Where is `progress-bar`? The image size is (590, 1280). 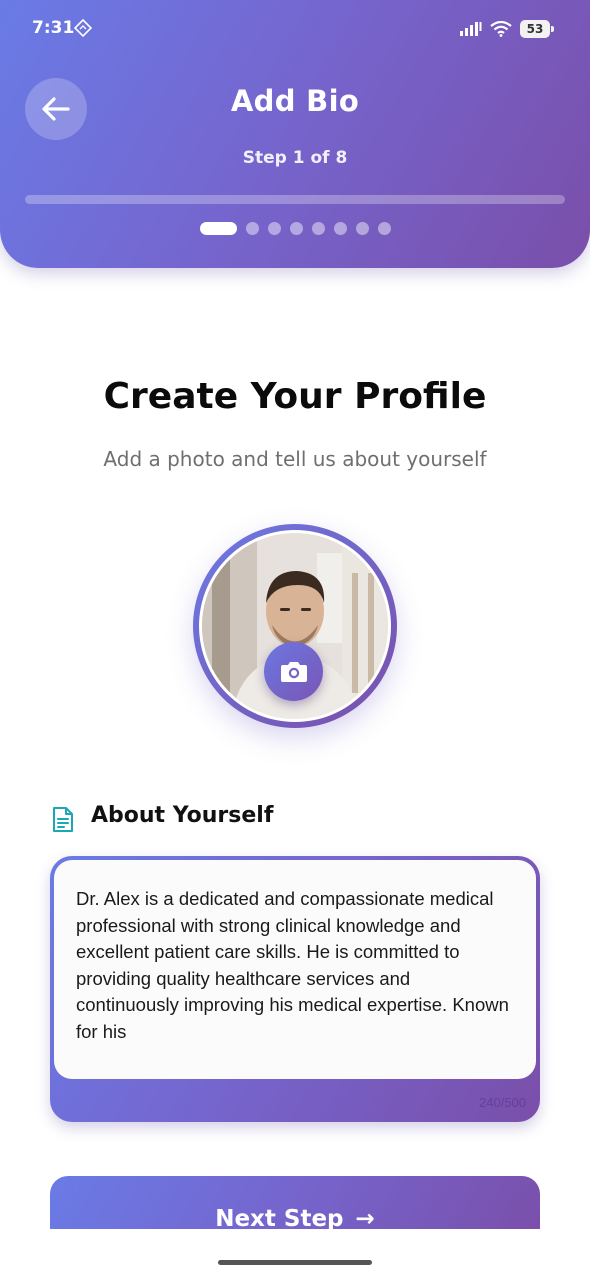 progress-bar is located at coordinates (295, 199).